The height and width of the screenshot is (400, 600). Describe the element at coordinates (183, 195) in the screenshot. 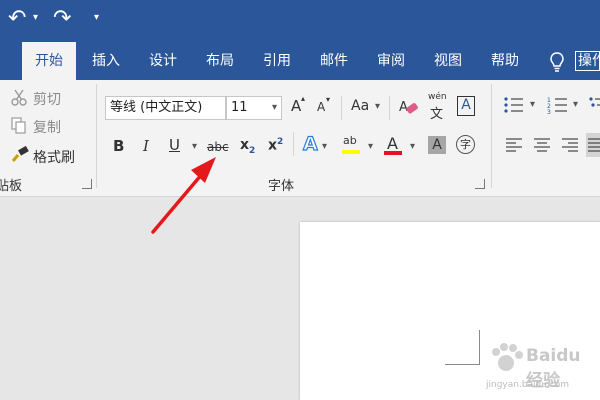

I see `annotation-arrow-icon` at that location.